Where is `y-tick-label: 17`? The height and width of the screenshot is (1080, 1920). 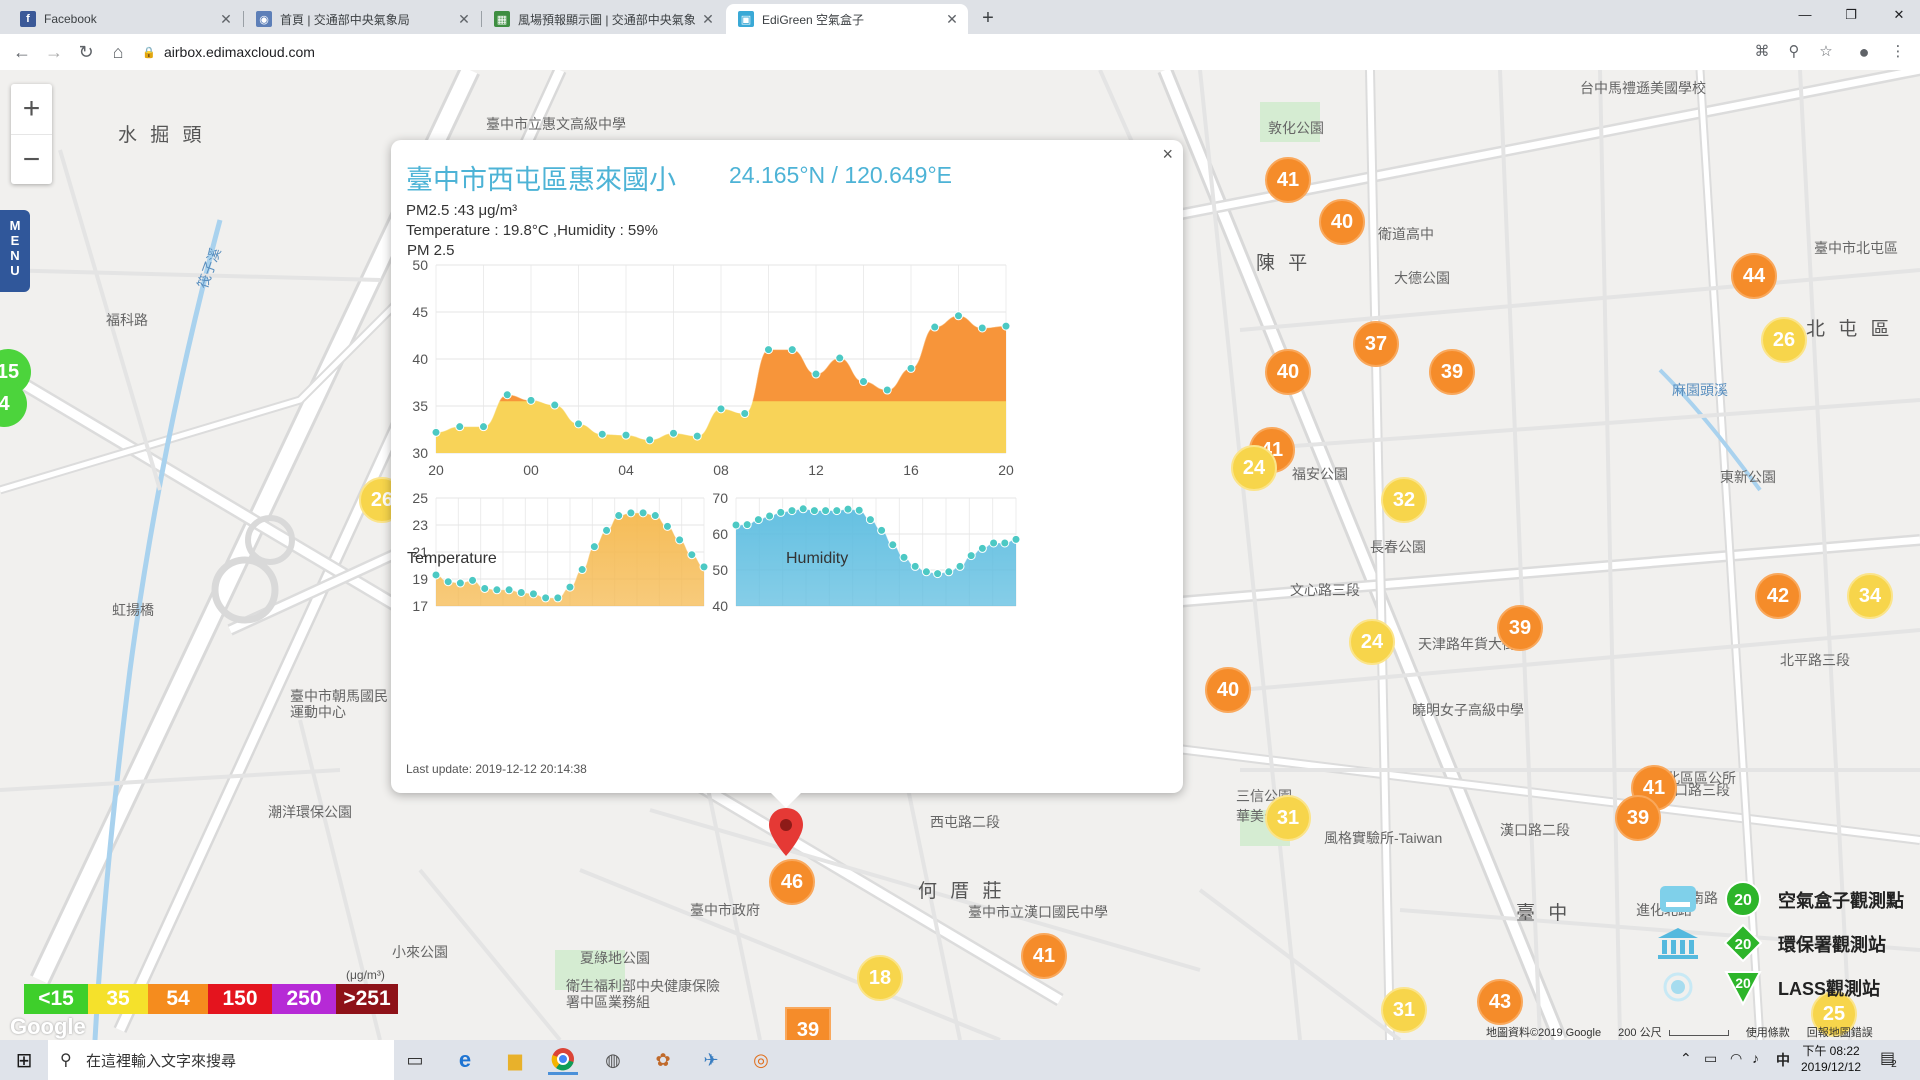
y-tick-label: 17 is located at coordinates (420, 606).